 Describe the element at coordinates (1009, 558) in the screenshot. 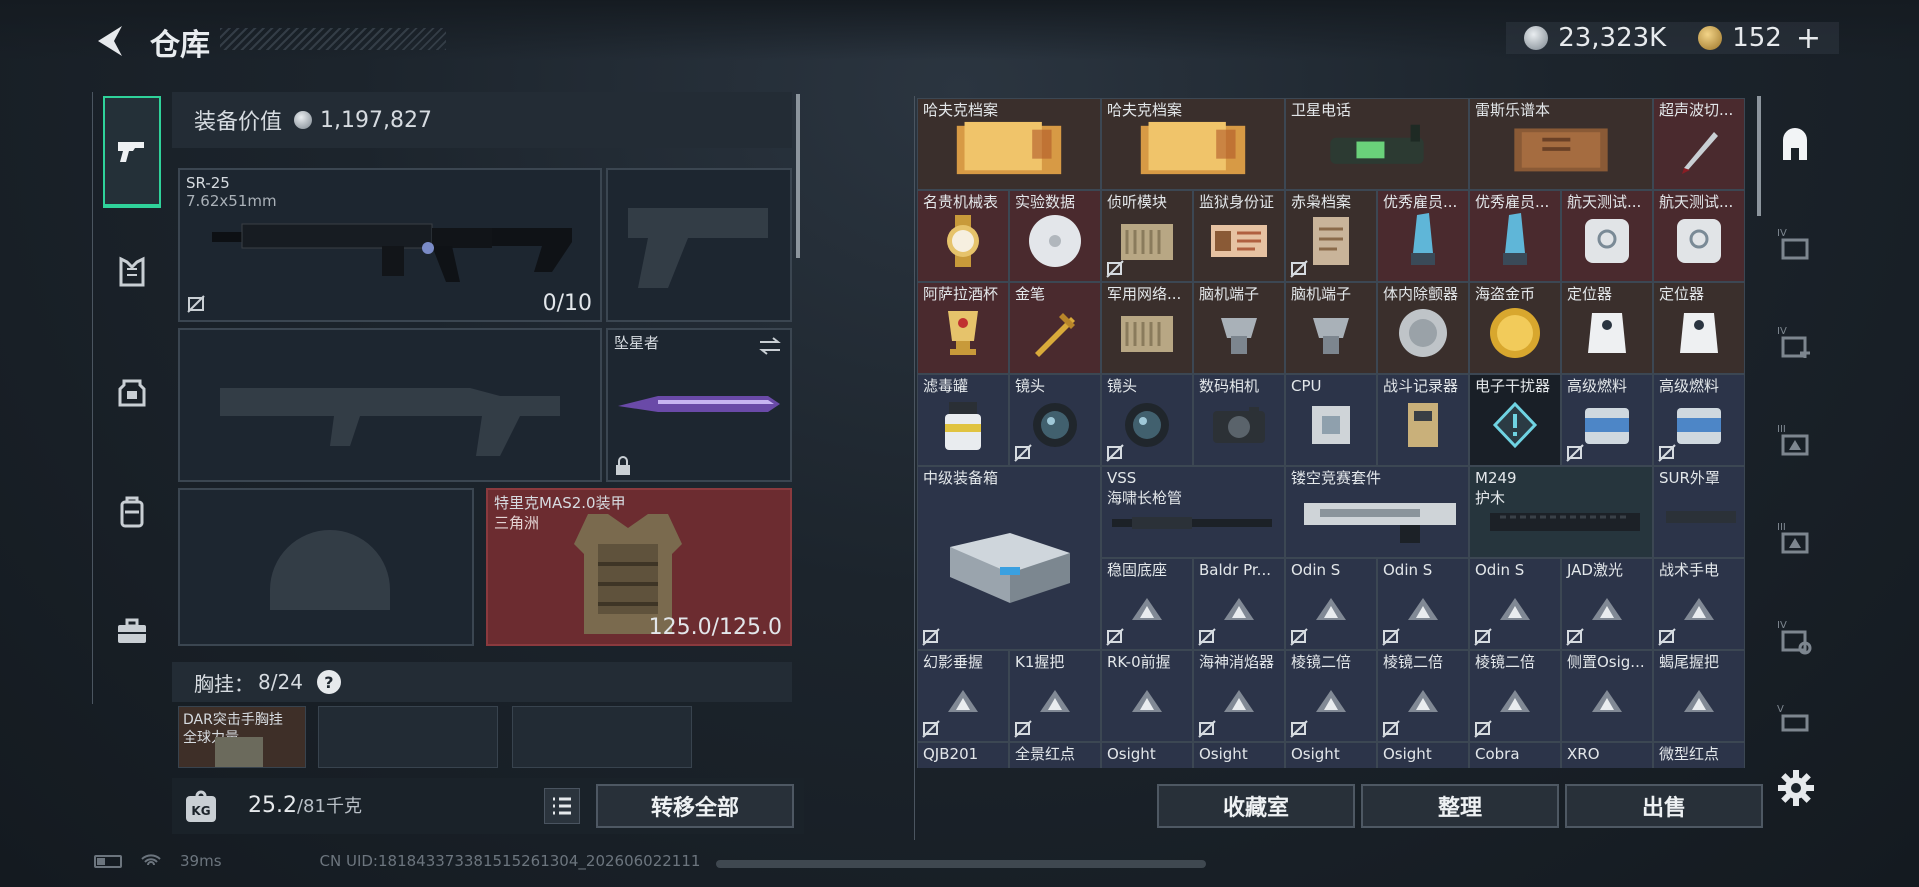

I see `stash-item-equipment-case: 中级装备箱` at that location.